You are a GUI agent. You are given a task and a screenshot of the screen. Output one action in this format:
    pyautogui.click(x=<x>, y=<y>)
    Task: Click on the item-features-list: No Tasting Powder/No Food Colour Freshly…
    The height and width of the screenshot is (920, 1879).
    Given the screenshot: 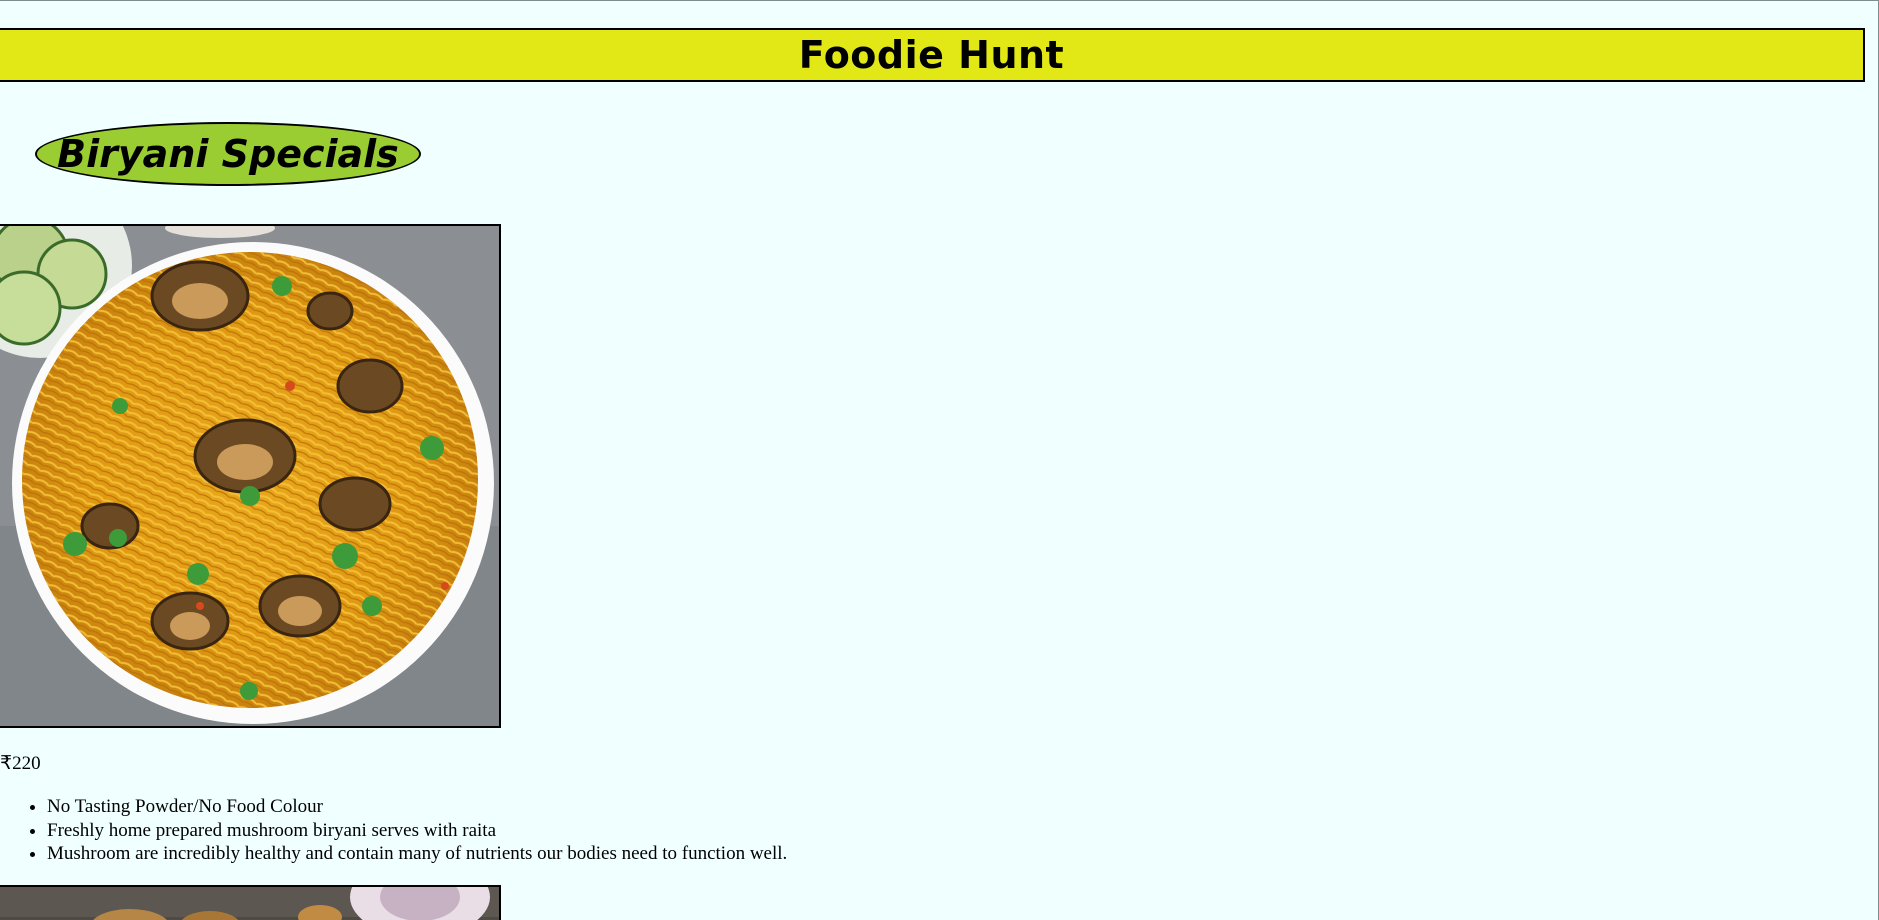 What is the action you would take?
    pyautogui.click(x=393, y=830)
    